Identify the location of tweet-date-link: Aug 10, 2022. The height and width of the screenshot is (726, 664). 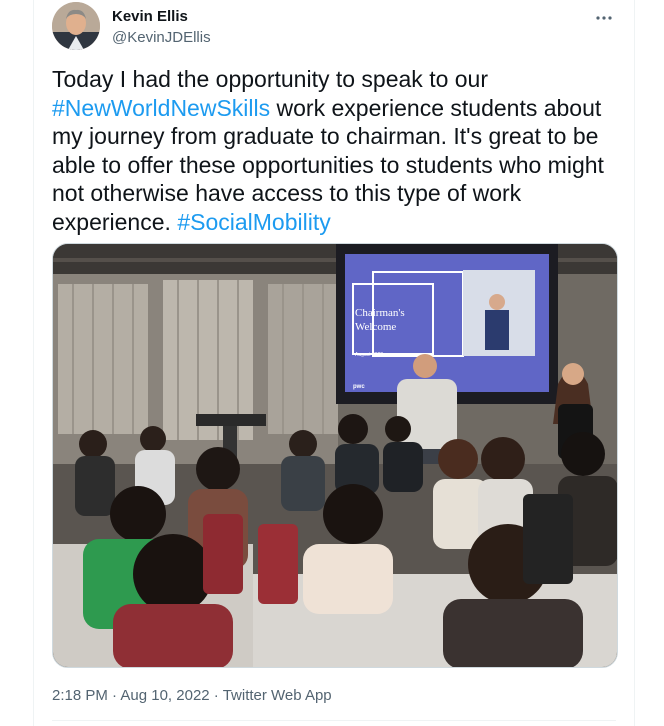
(164, 695).